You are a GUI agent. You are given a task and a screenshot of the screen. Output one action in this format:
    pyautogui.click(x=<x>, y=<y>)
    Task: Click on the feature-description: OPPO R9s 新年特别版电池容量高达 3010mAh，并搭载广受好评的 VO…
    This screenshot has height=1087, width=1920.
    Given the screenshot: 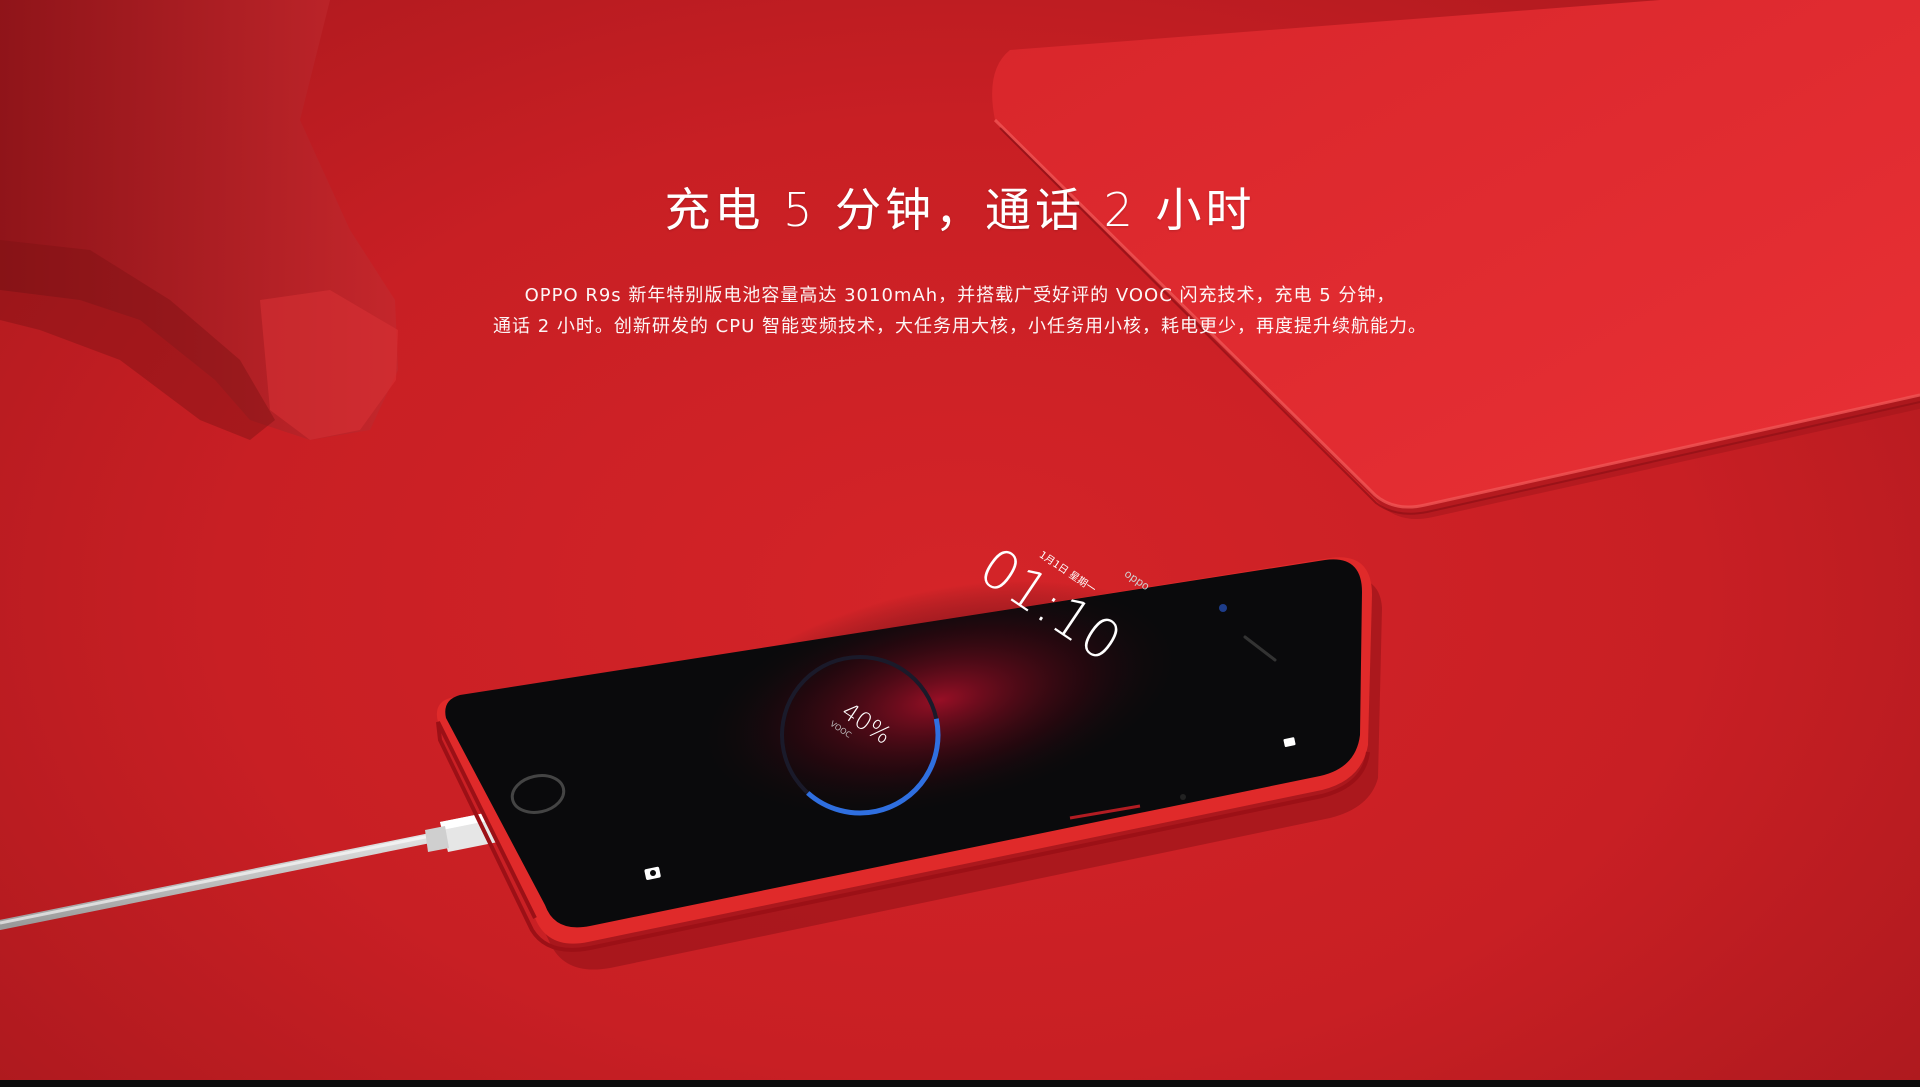 What is the action you would take?
    pyautogui.click(x=960, y=311)
    